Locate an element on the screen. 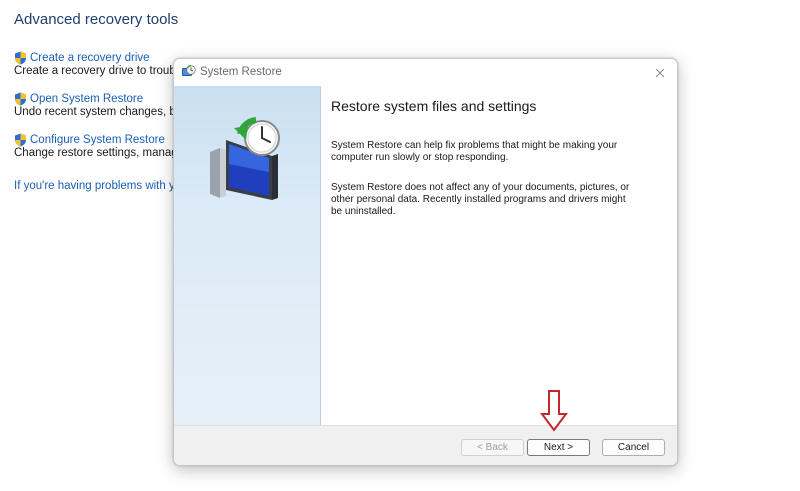  close-button is located at coordinates (660, 73).